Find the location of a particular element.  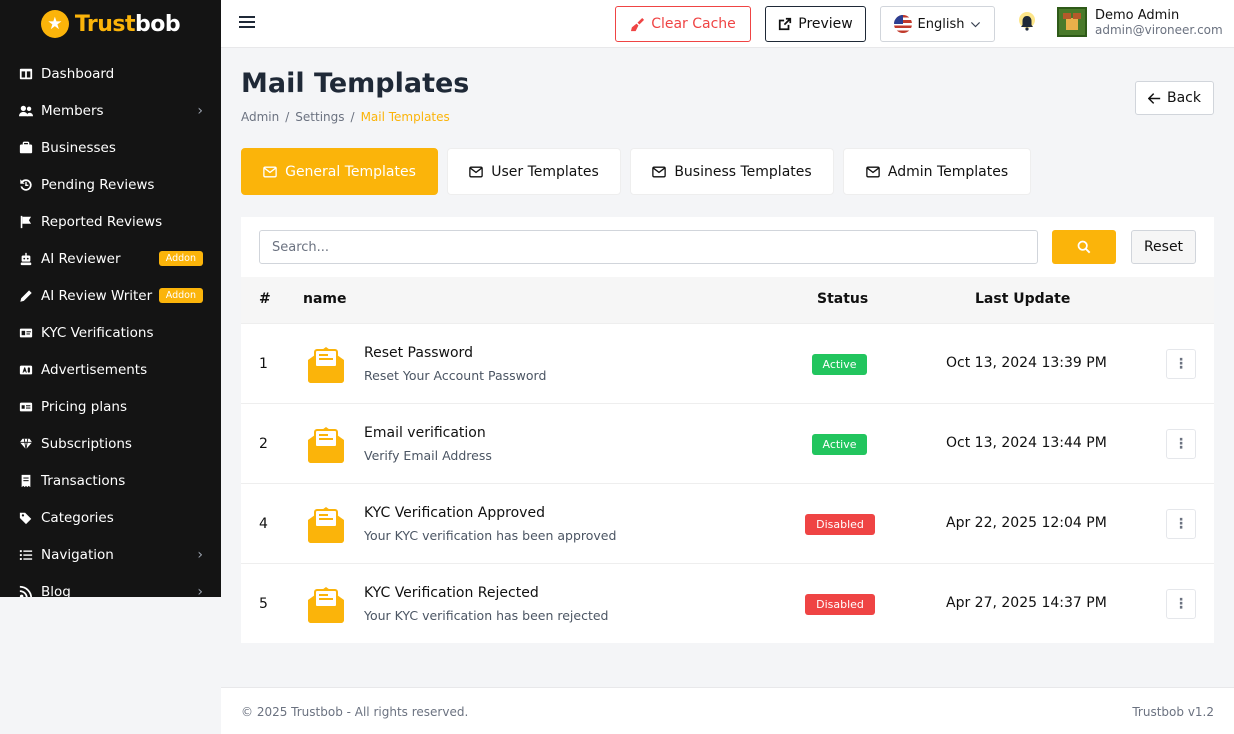

template-name: KYC Verification Rejected is located at coordinates (451, 593).